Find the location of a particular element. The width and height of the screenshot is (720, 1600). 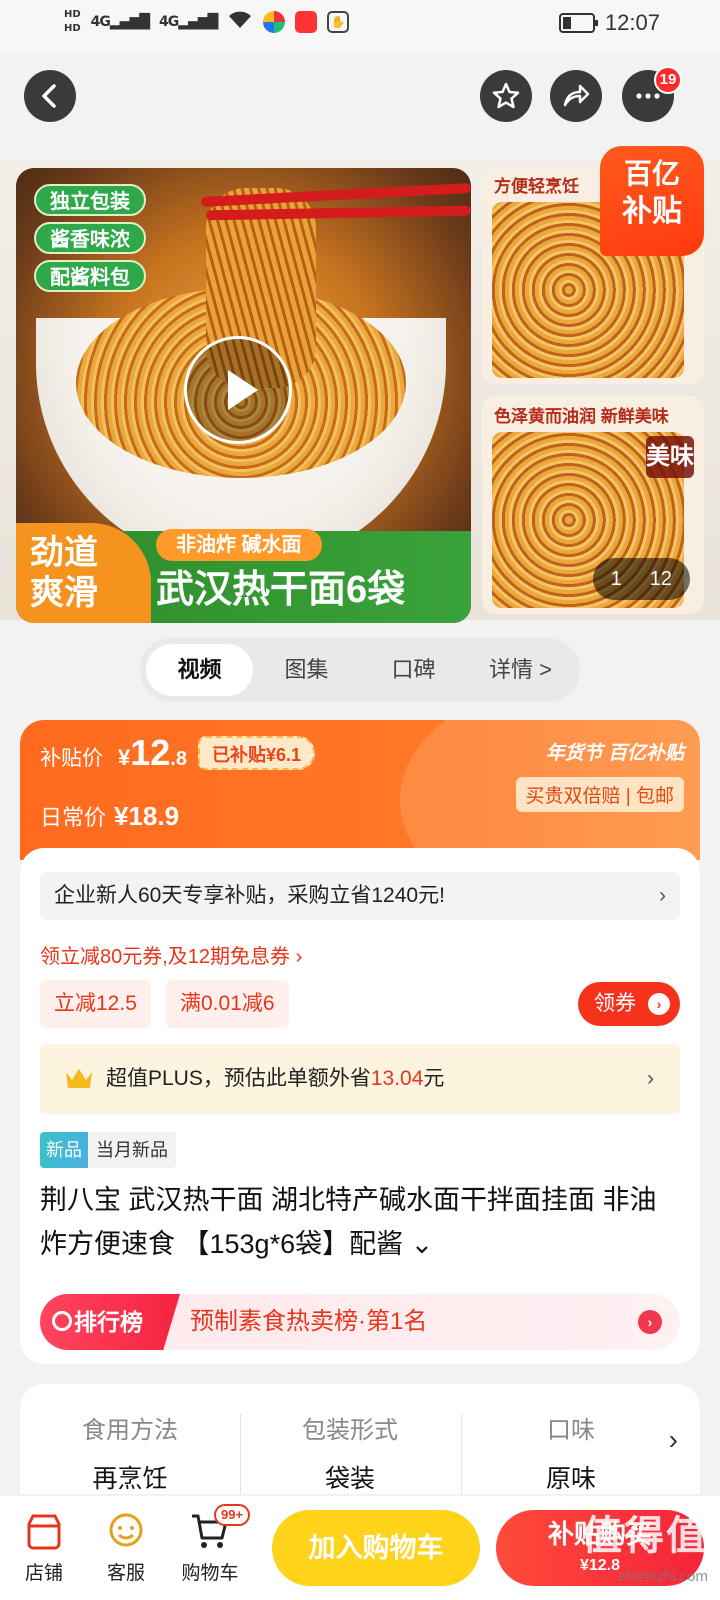

get-coupon-button: 领券 › is located at coordinates (629, 1004).